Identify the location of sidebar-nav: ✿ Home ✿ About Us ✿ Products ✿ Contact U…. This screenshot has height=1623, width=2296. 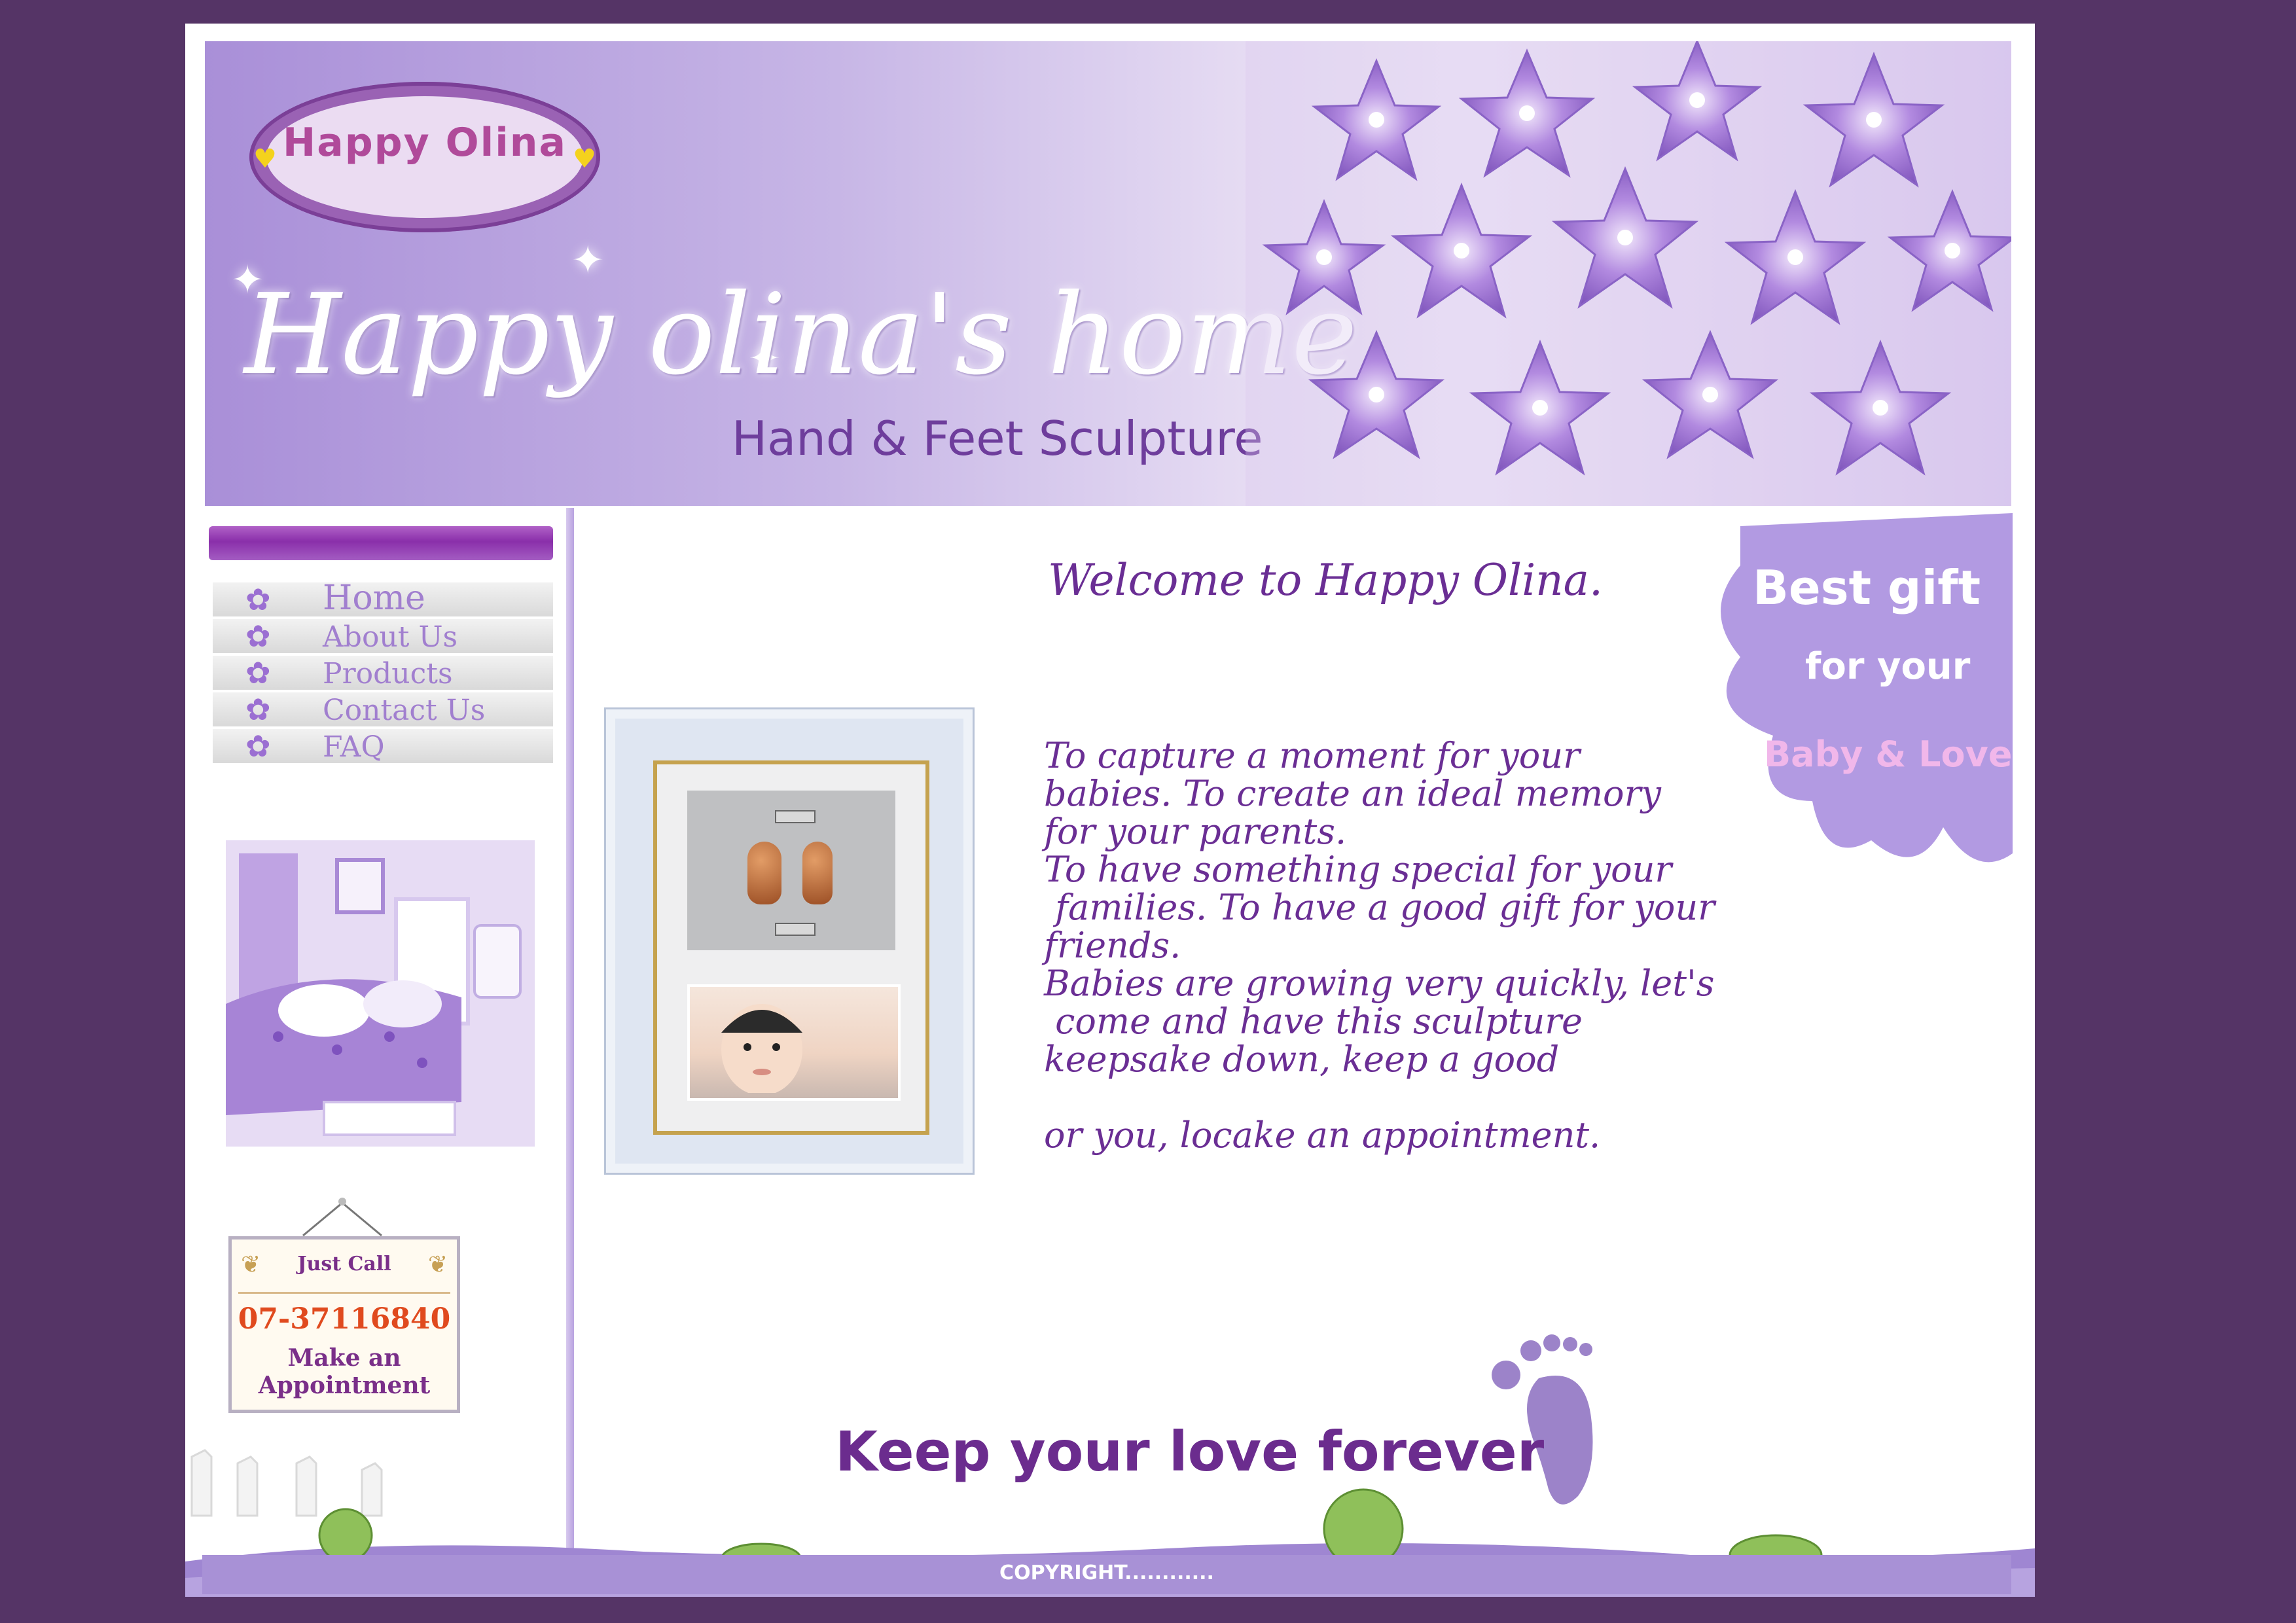
(383, 672).